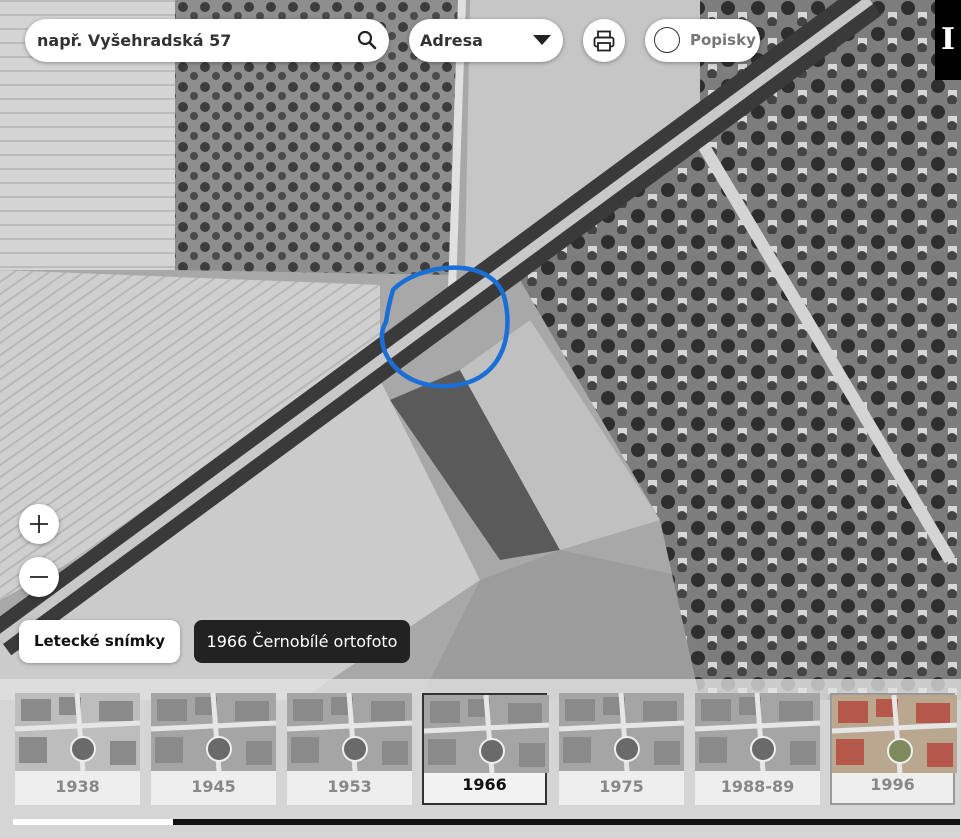 The height and width of the screenshot is (838, 961). What do you see at coordinates (484, 784) in the screenshot?
I see `timeline-year: 1966` at bounding box center [484, 784].